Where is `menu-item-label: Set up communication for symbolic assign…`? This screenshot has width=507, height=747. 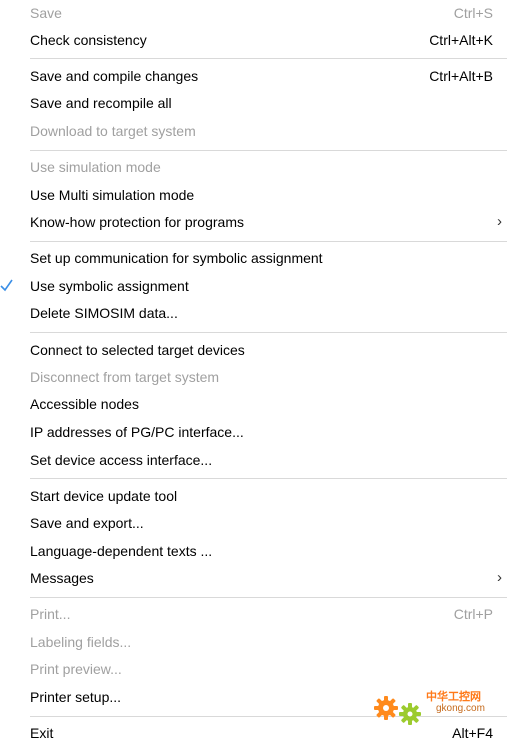 menu-item-label: Set up communication for symbolic assign… is located at coordinates (176, 258).